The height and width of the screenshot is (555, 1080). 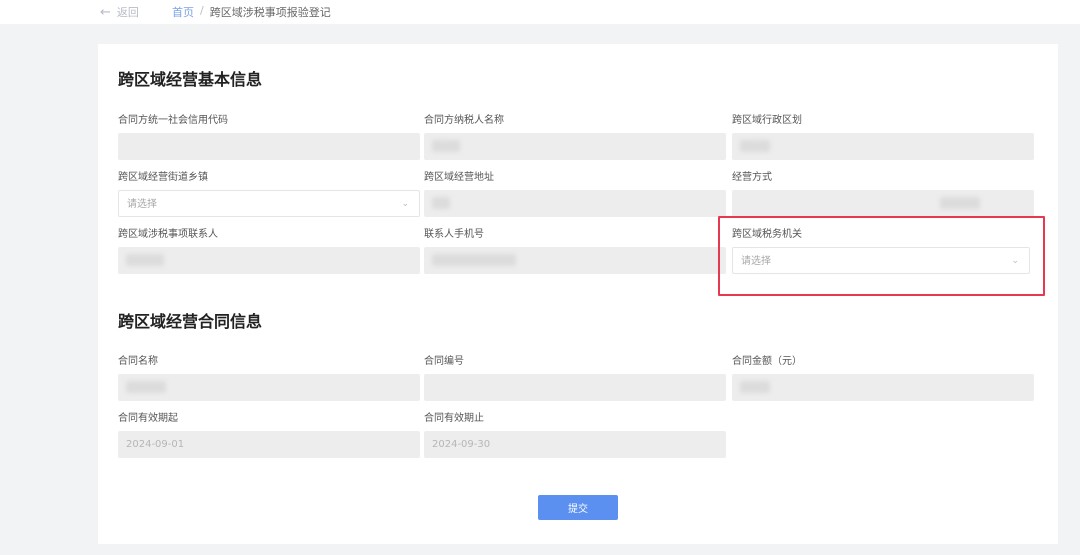 What do you see at coordinates (269, 203) in the screenshot?
I see `street-town-select: 请选择 ⌄` at bounding box center [269, 203].